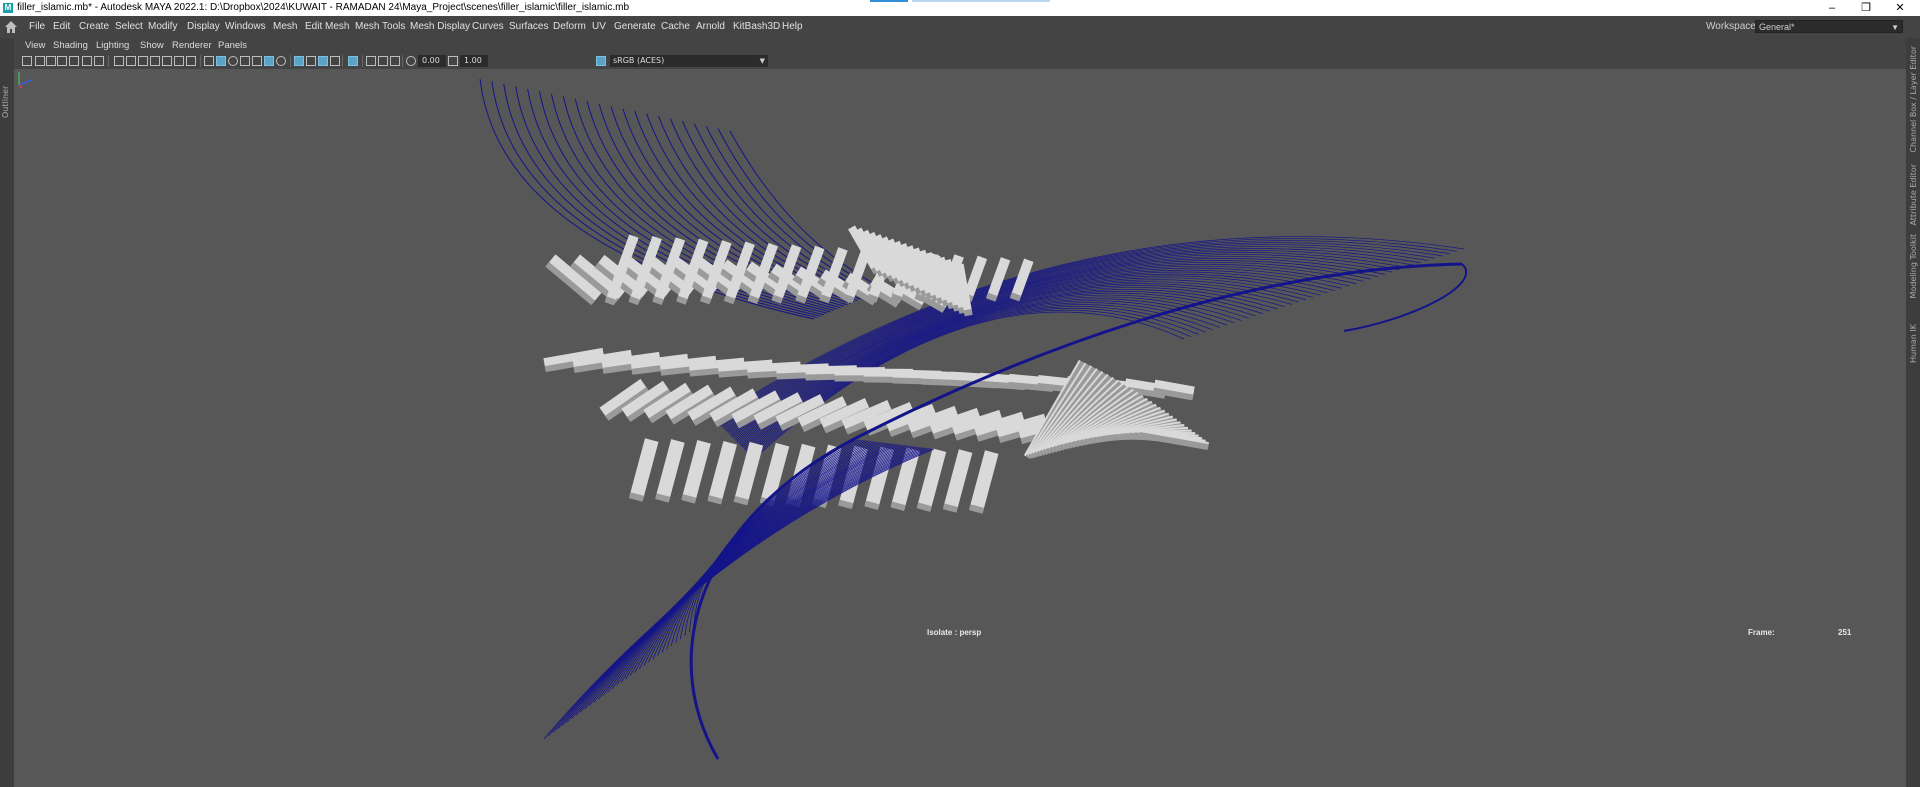 Image resolution: width=1920 pixels, height=787 pixels. What do you see at coordinates (221, 61) in the screenshot?
I see `smooth-shade-icon` at bounding box center [221, 61].